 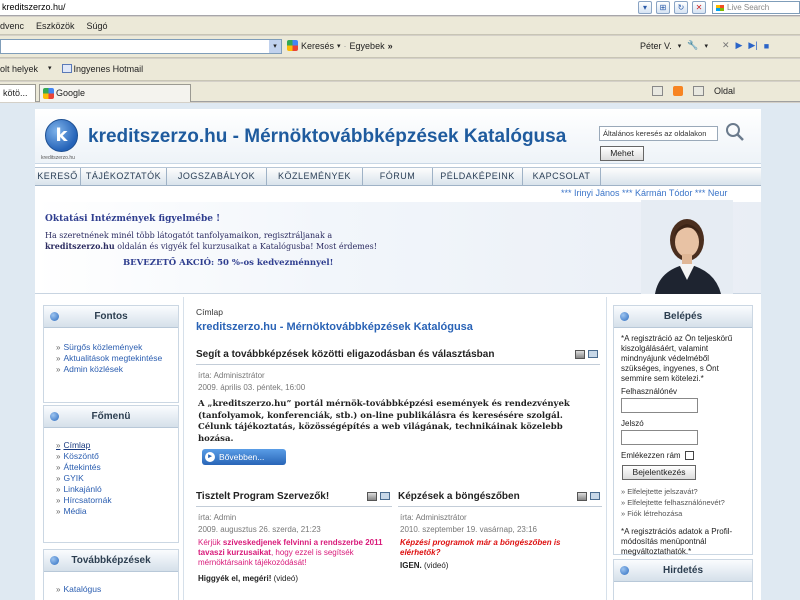 I want to click on login-button: Bejelentkezés, so click(x=659, y=472).